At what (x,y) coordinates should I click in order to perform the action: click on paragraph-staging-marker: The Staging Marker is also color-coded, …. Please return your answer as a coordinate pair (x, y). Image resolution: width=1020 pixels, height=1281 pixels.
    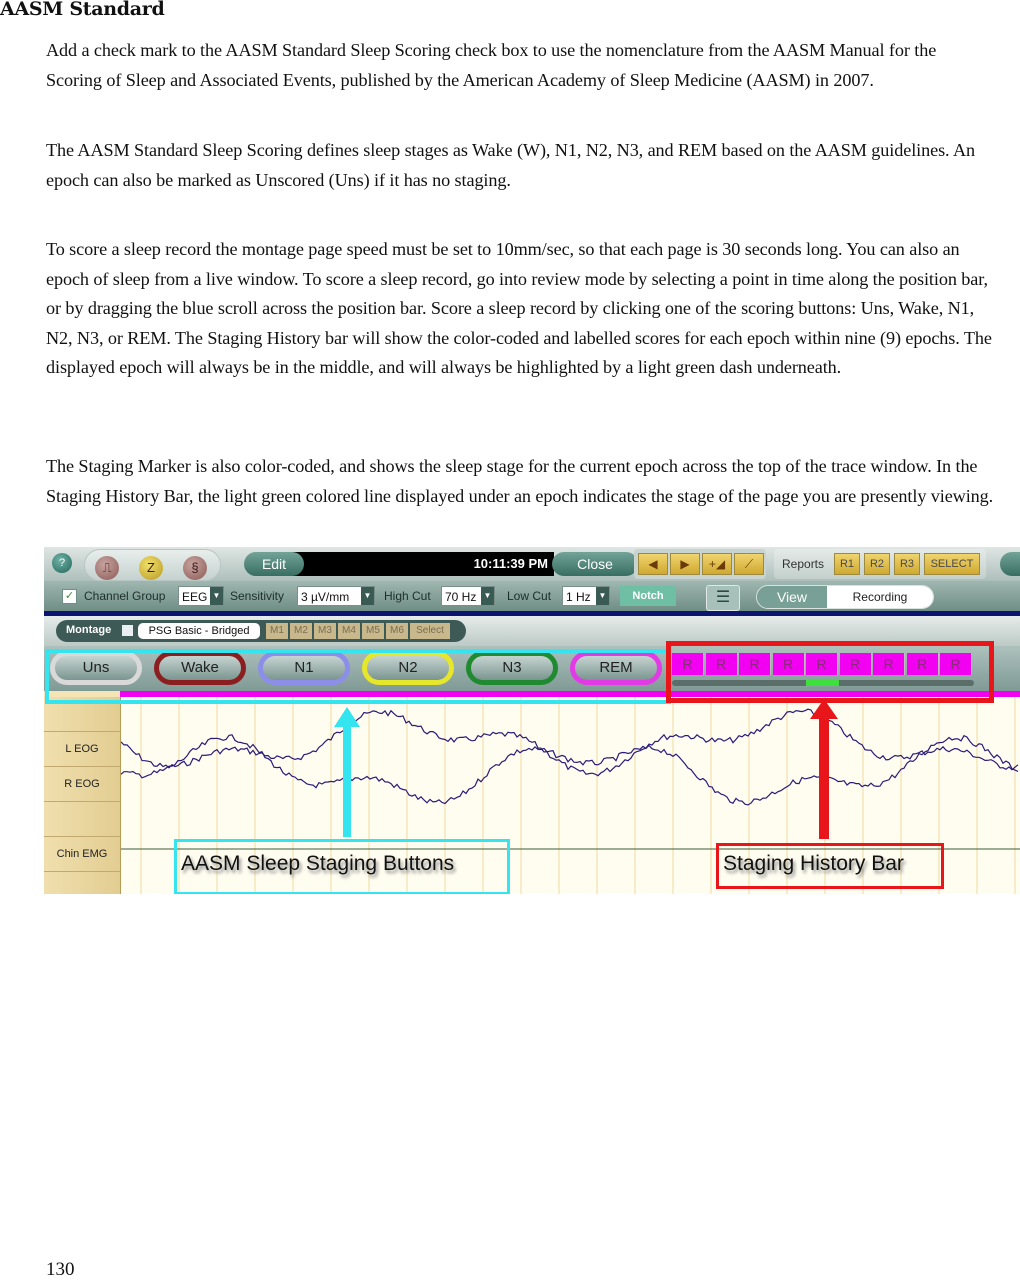
    Looking at the image, I should click on (520, 481).